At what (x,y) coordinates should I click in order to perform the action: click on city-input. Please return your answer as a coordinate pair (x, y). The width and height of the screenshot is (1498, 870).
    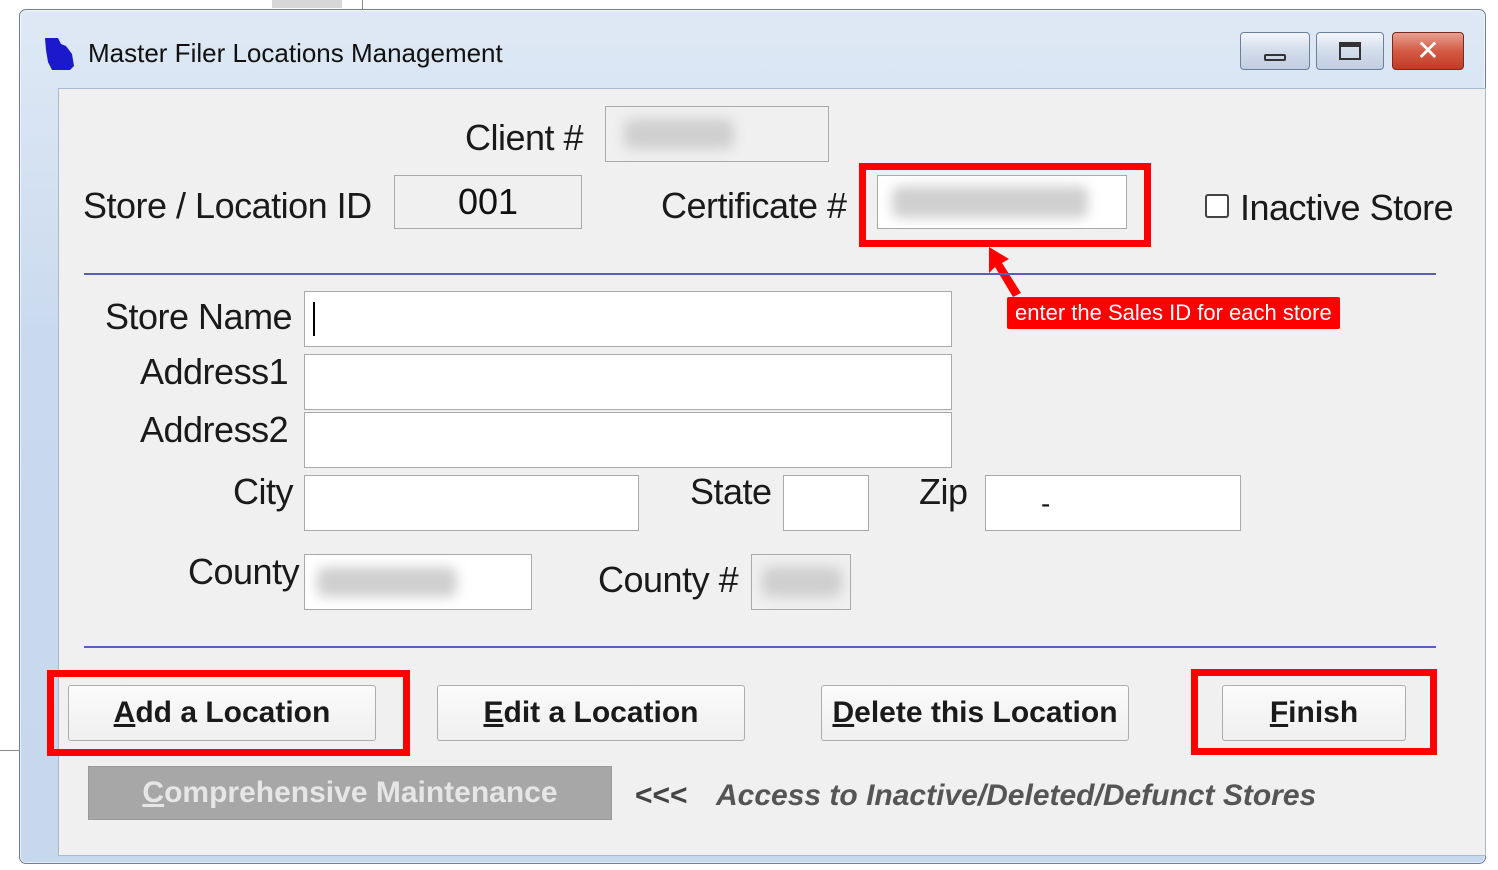
    Looking at the image, I should click on (471, 503).